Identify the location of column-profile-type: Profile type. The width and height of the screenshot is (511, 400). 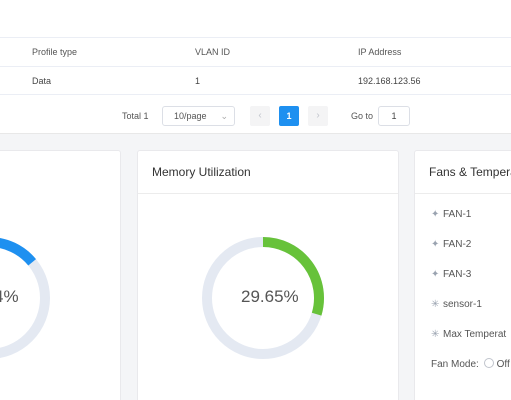
(55, 52).